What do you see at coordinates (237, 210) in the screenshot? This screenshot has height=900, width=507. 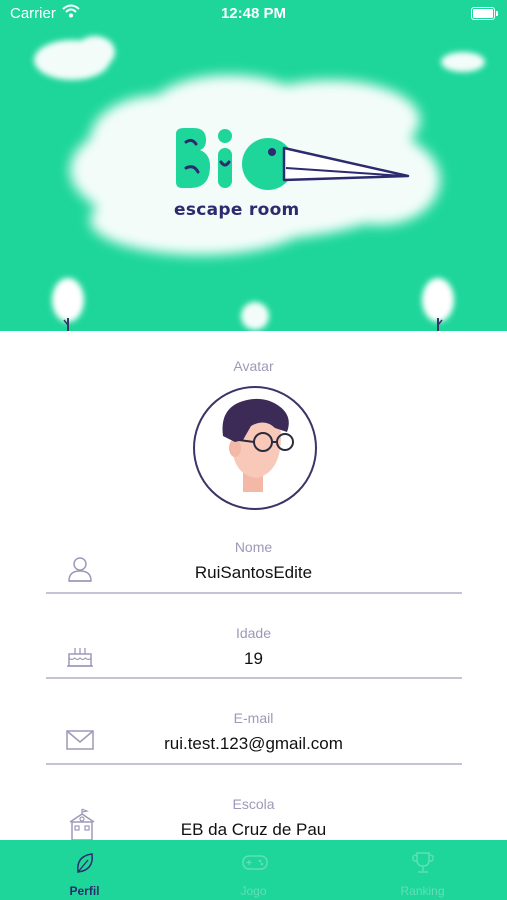 I see `brand-subtitle: escape room` at bounding box center [237, 210].